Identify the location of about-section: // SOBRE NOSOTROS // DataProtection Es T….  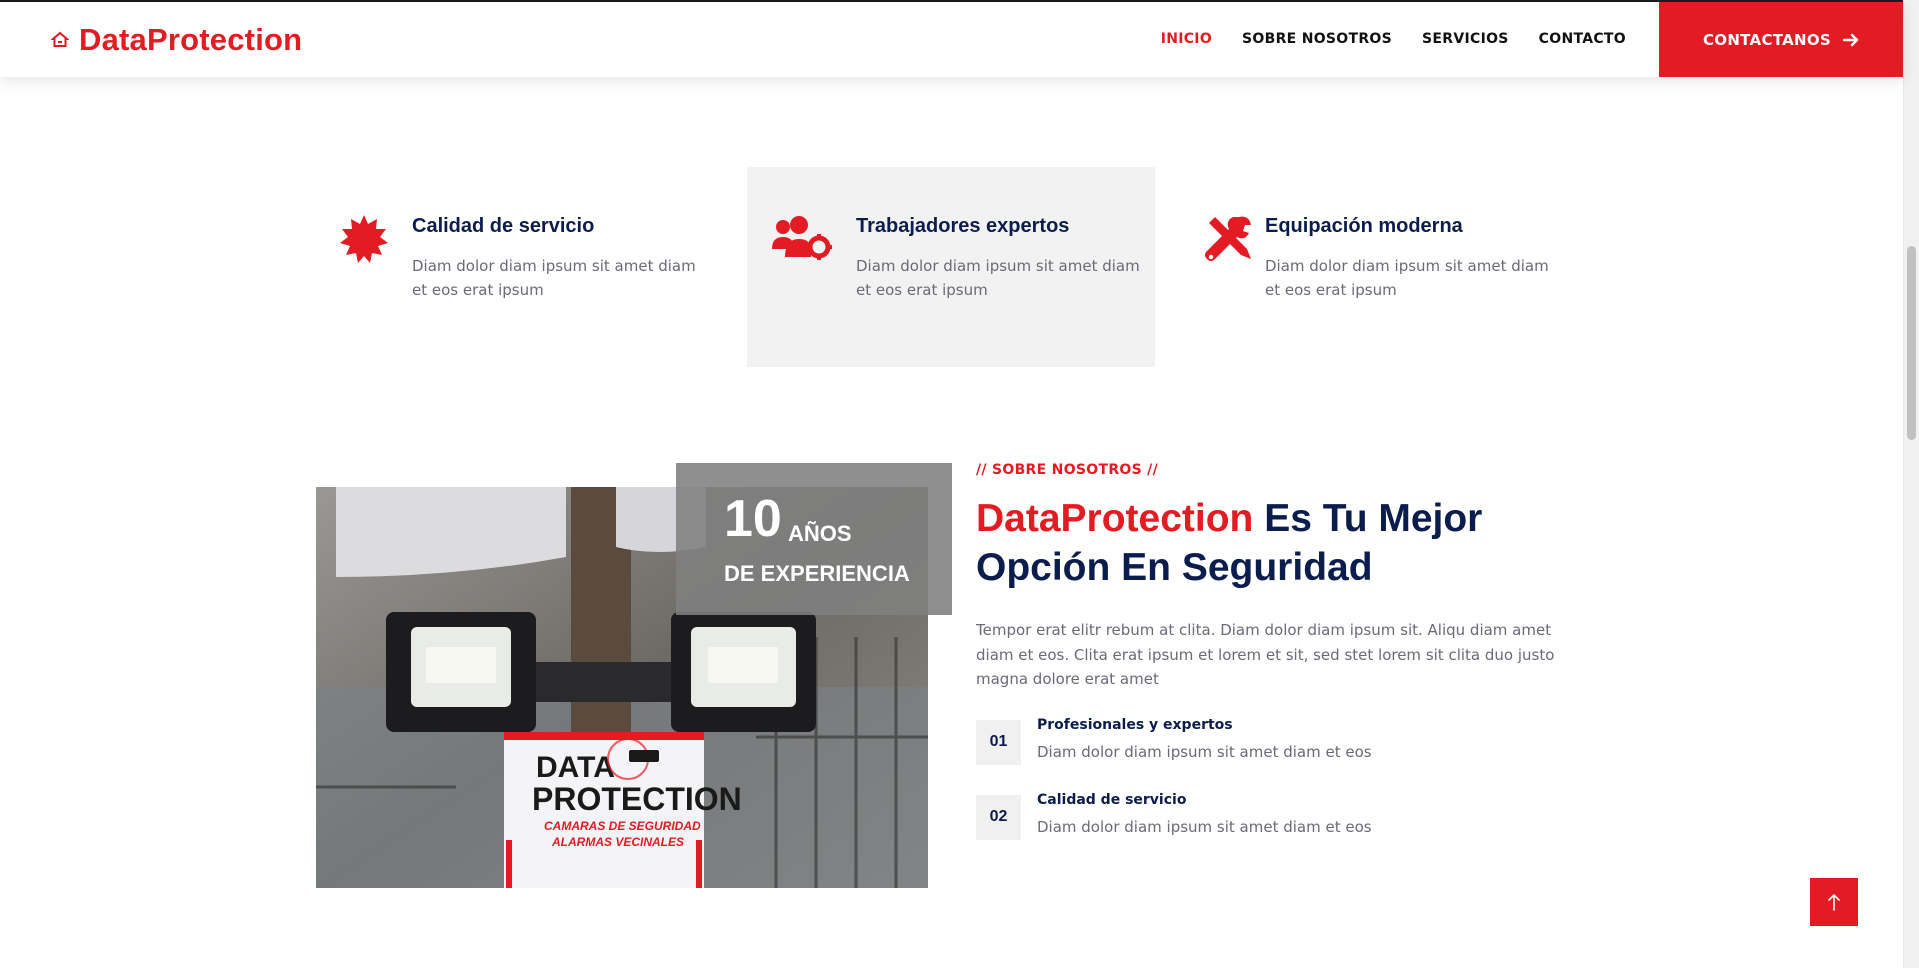
(1286, 666).